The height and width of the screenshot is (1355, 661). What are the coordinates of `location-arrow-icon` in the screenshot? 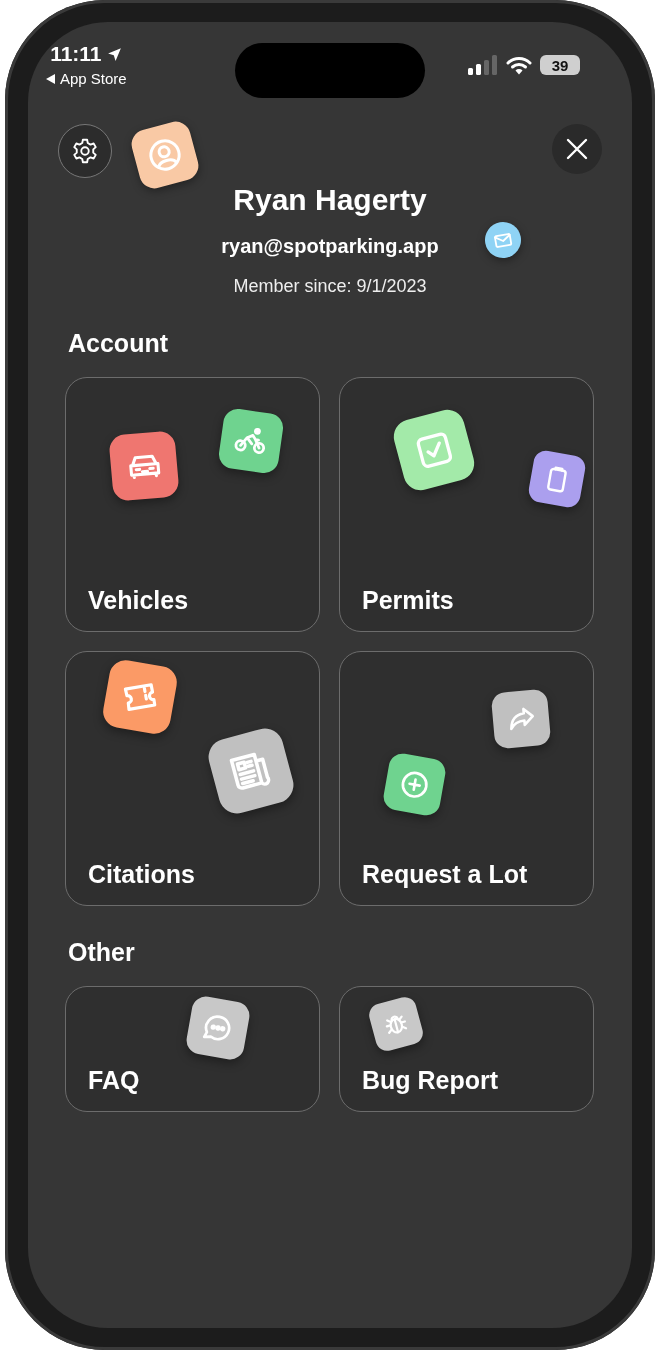 It's located at (114, 54).